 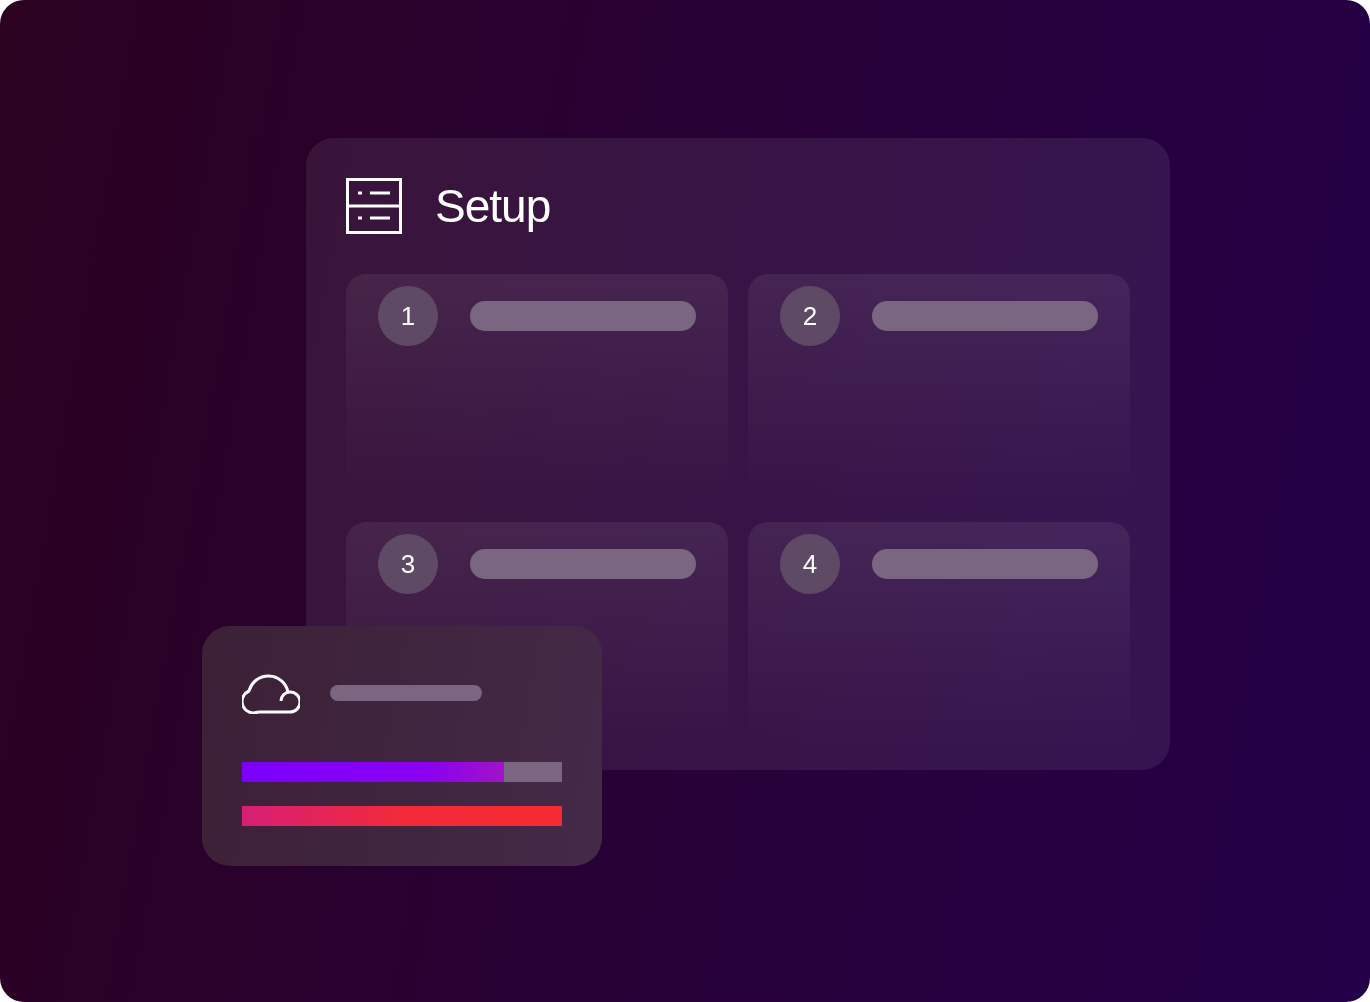 What do you see at coordinates (374, 206) in the screenshot?
I see `server-icon` at bounding box center [374, 206].